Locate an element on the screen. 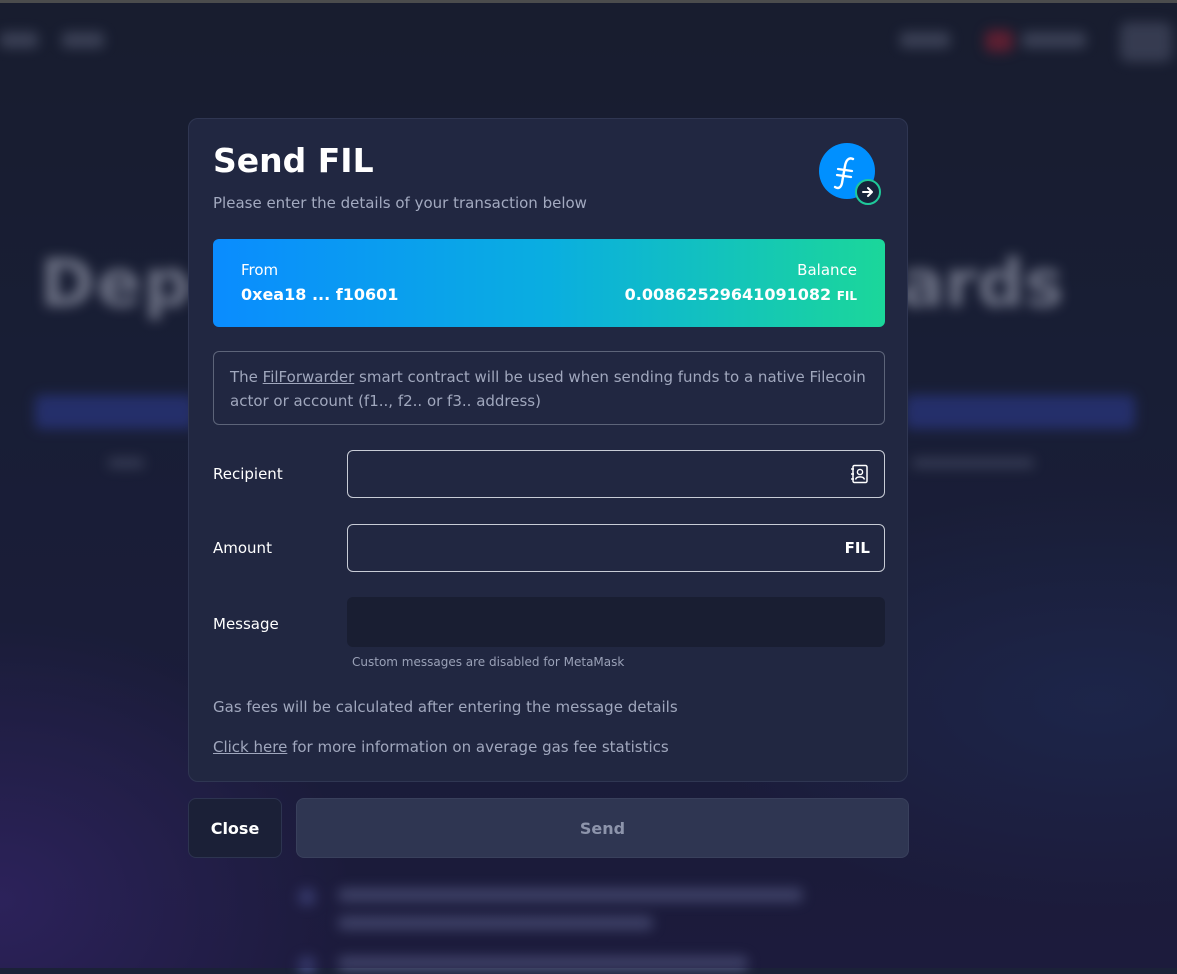  balance-label: Balance is located at coordinates (827, 270).